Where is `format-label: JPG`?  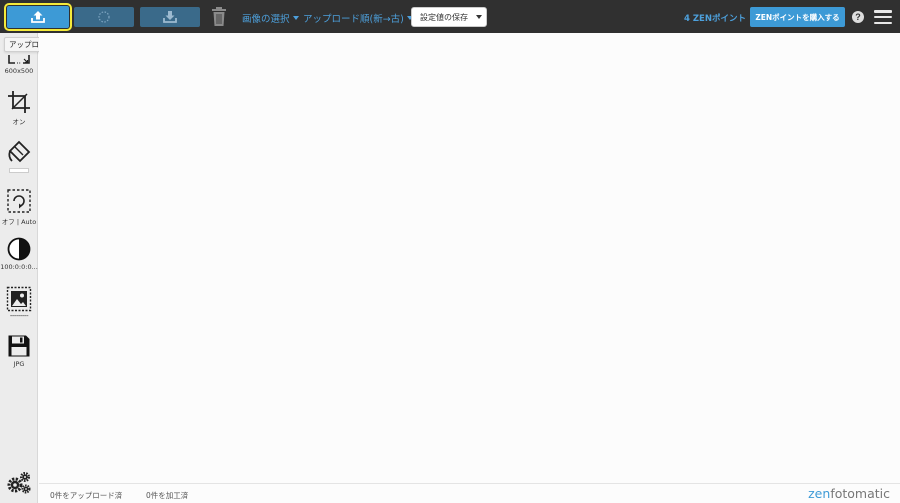
format-label: JPG is located at coordinates (19, 364).